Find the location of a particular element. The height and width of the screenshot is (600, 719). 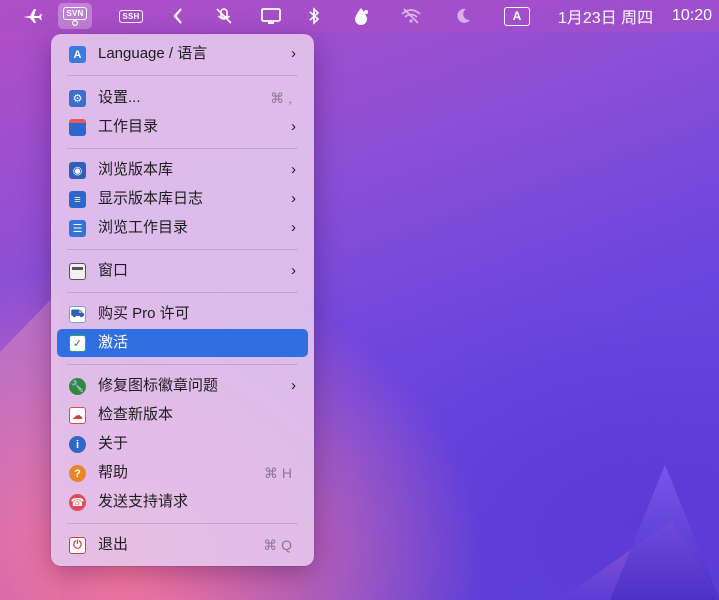

menu-item-activate: ✓ 激活 is located at coordinates (182, 343).